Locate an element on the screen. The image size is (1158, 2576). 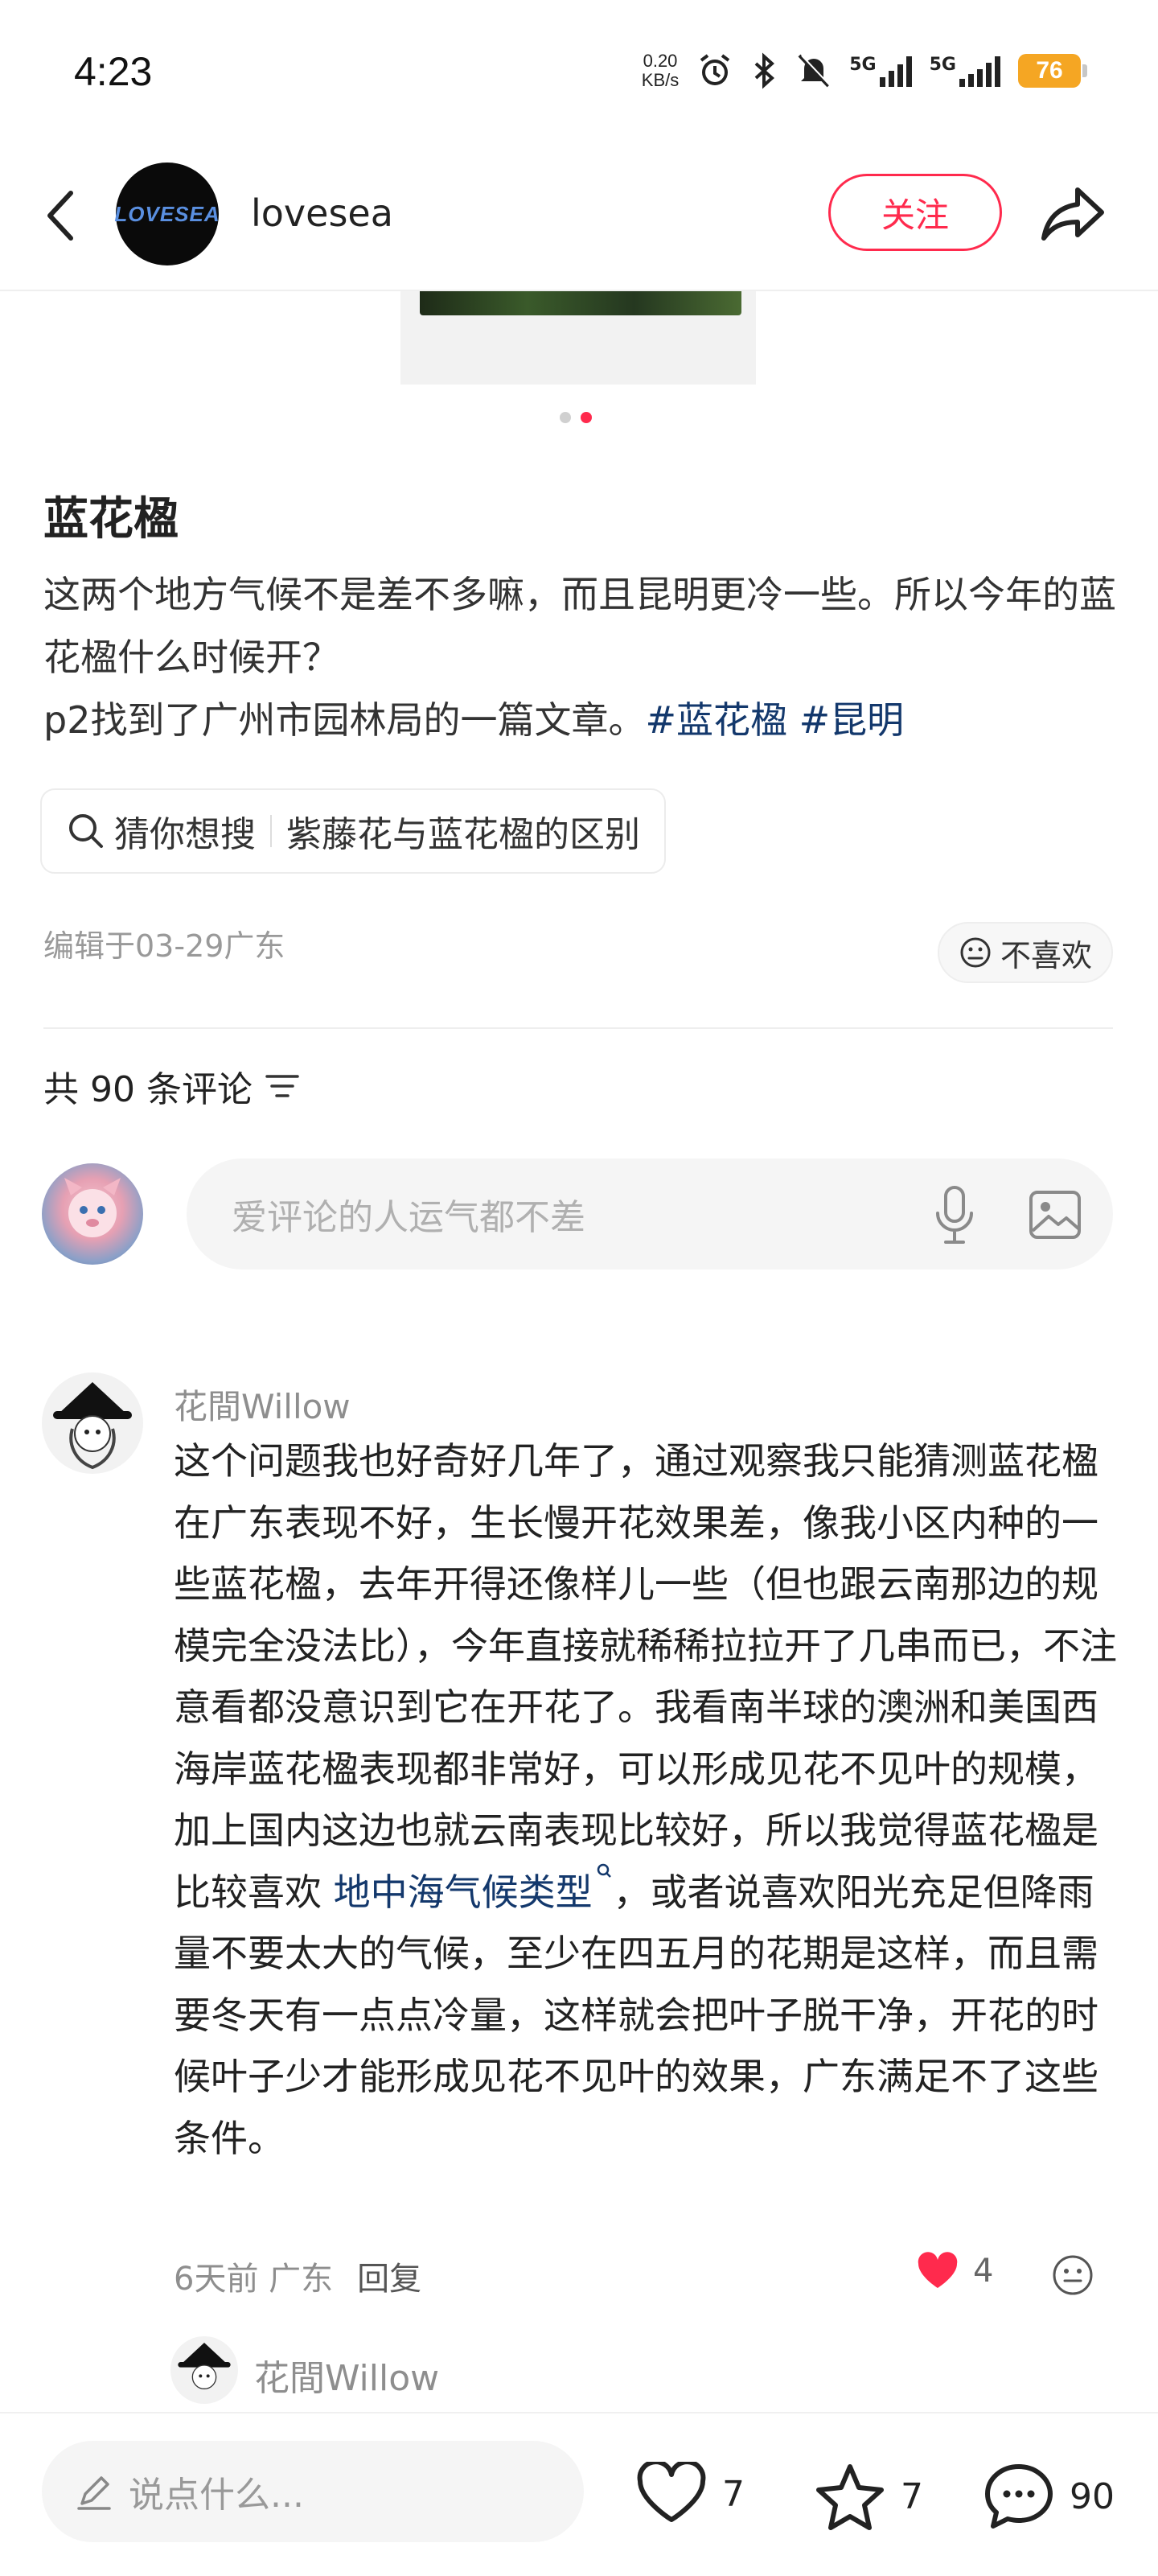
bottom-action-bar: 说点什么... 7 7 90 is located at coordinates (579, 2494).